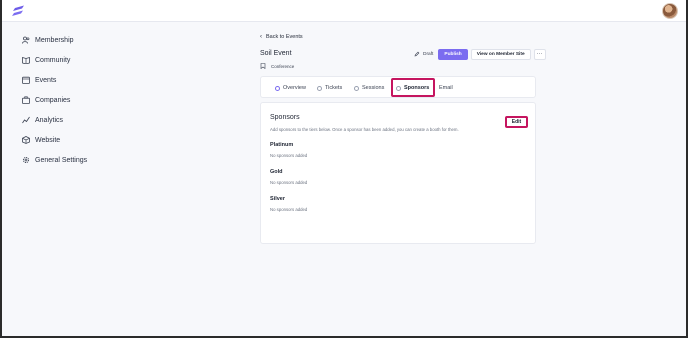 This screenshot has height=338, width=688. What do you see at coordinates (539, 54) in the screenshot?
I see `more-options-button: ···` at bounding box center [539, 54].